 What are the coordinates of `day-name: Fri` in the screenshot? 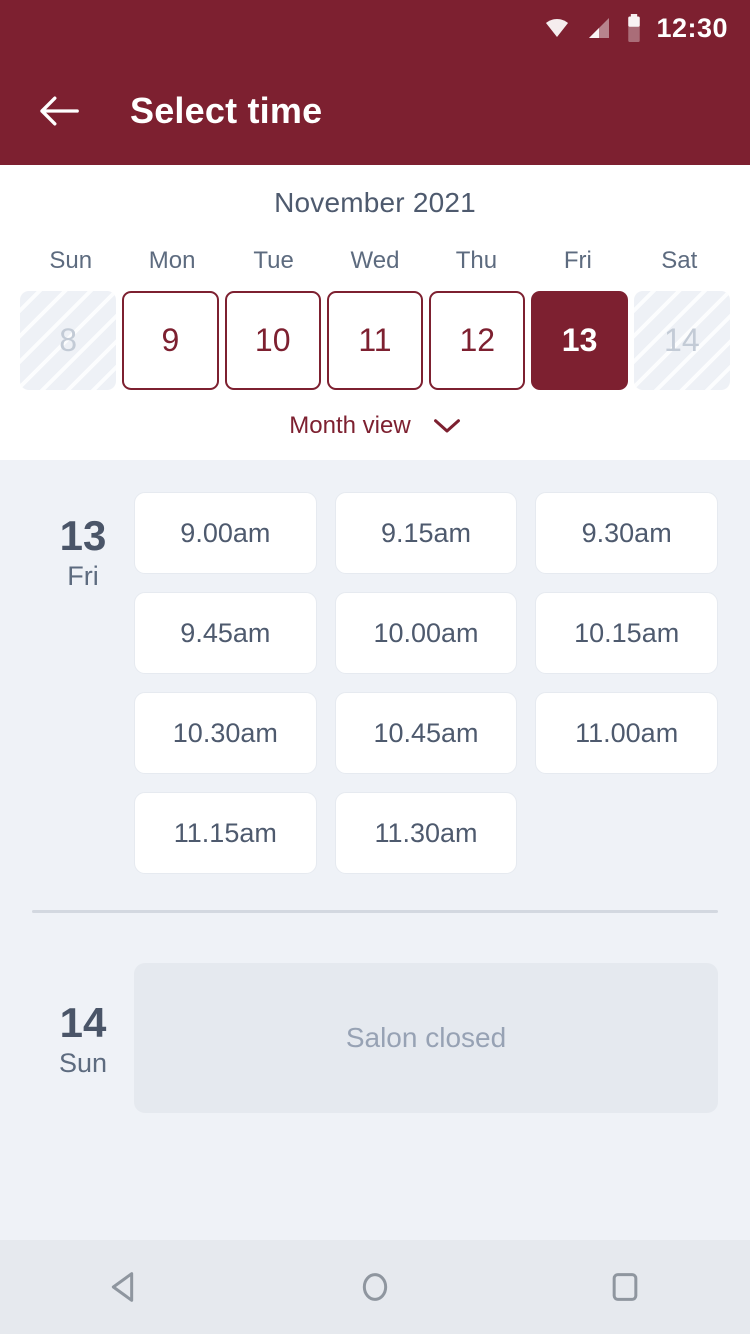 It's located at (83, 576).